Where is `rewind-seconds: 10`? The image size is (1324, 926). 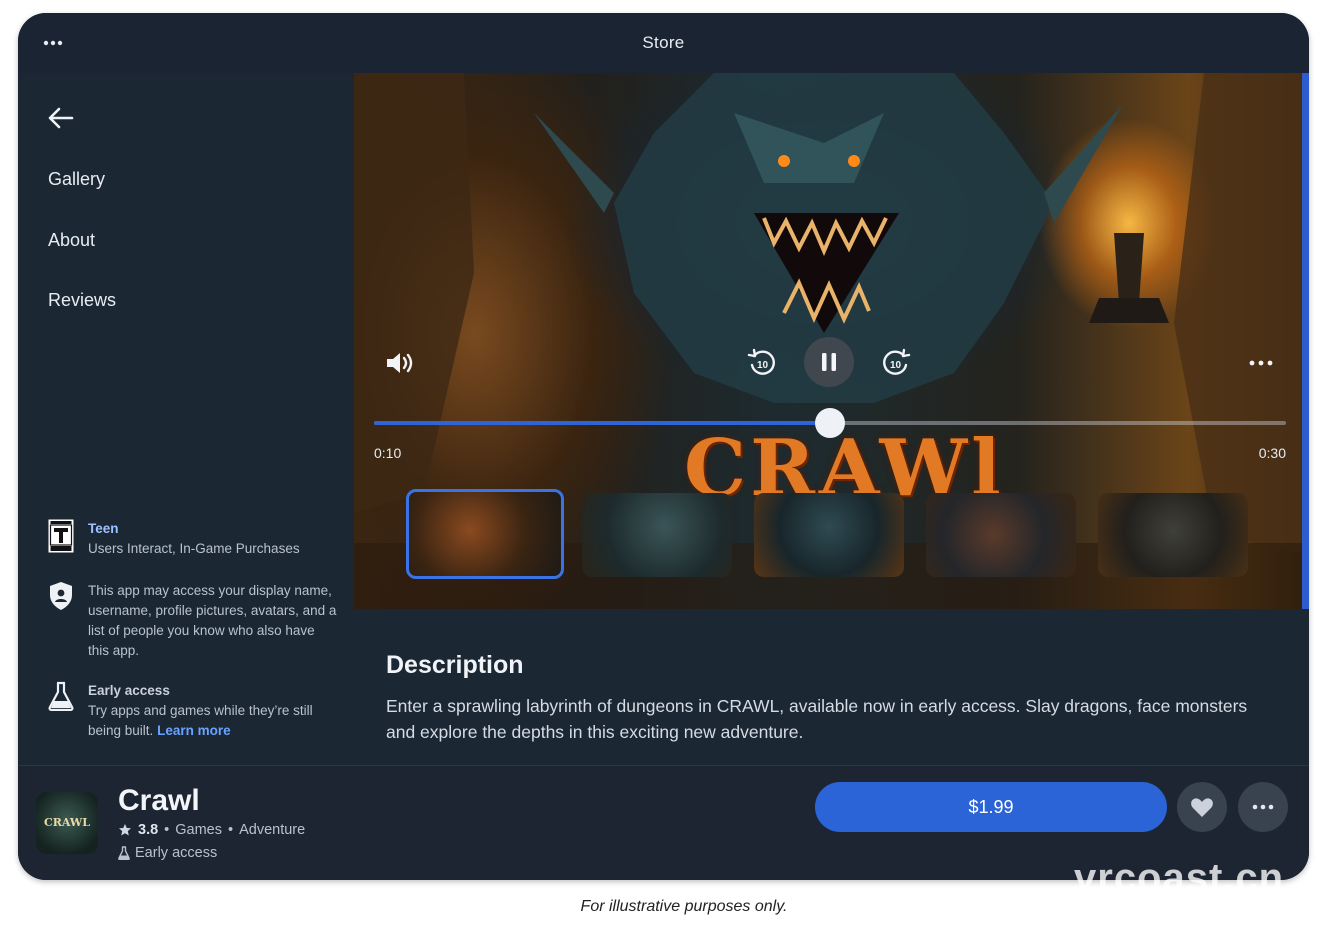
rewind-seconds: 10 is located at coordinates (763, 365).